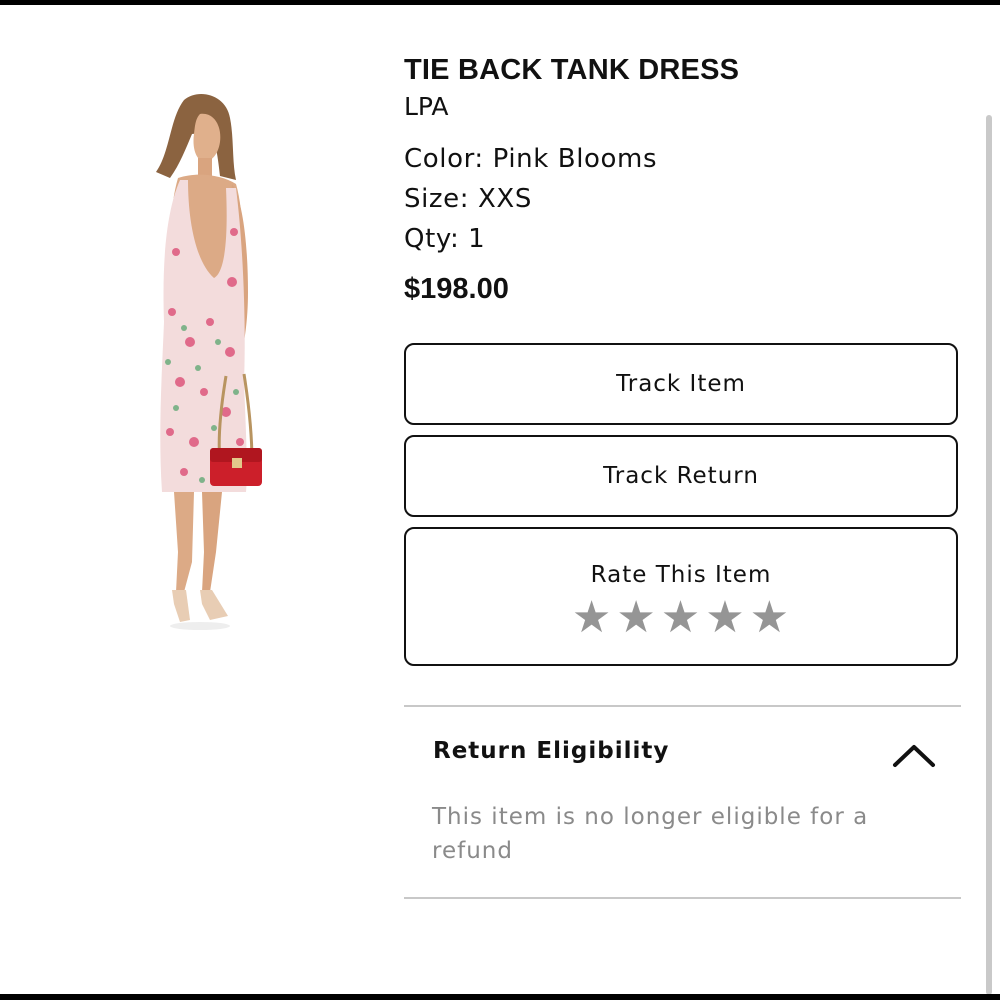 The height and width of the screenshot is (1000, 1000). I want to click on rate-item-panel: Rate This Item ★ ★ ★ ★ ★, so click(681, 596).